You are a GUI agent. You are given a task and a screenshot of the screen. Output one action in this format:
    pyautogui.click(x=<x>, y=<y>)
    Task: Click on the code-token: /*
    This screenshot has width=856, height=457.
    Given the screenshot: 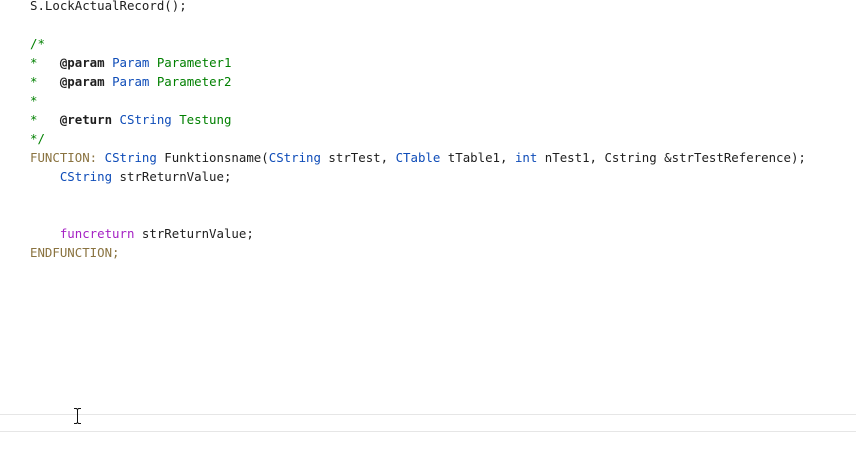 What is the action you would take?
    pyautogui.click(x=37, y=43)
    